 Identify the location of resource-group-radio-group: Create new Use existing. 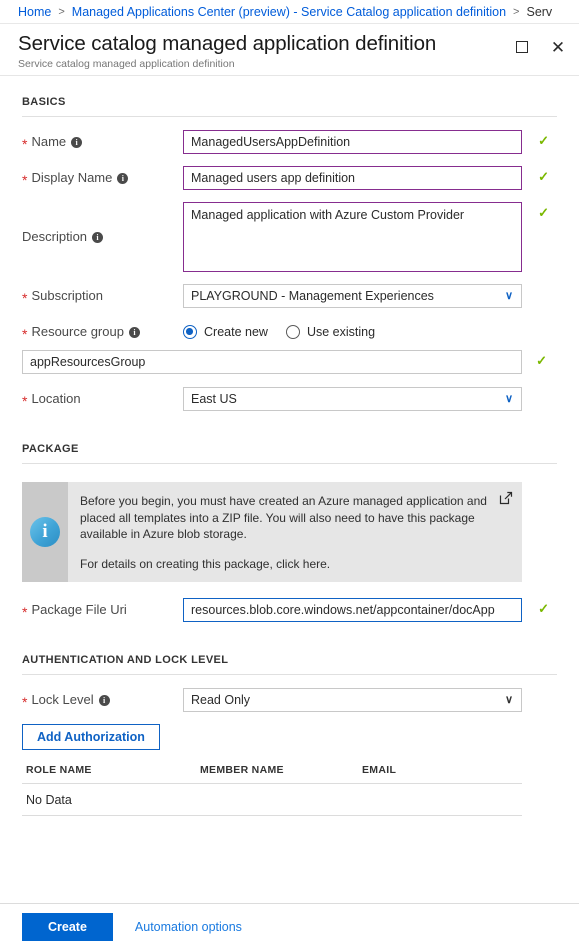
(370, 332).